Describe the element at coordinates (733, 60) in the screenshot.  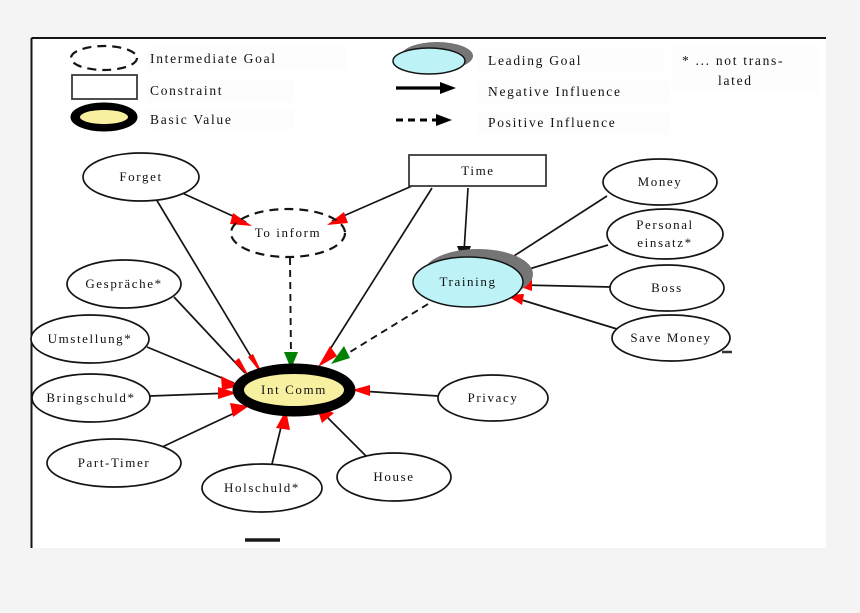
I see `legend-footnote-line1: * ... not trans-` at that location.